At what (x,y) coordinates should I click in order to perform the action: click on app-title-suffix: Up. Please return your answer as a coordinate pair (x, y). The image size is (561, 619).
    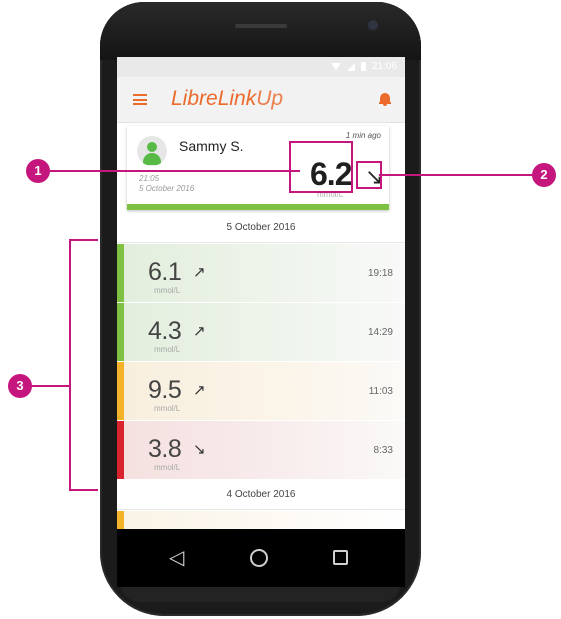
    Looking at the image, I should click on (270, 98).